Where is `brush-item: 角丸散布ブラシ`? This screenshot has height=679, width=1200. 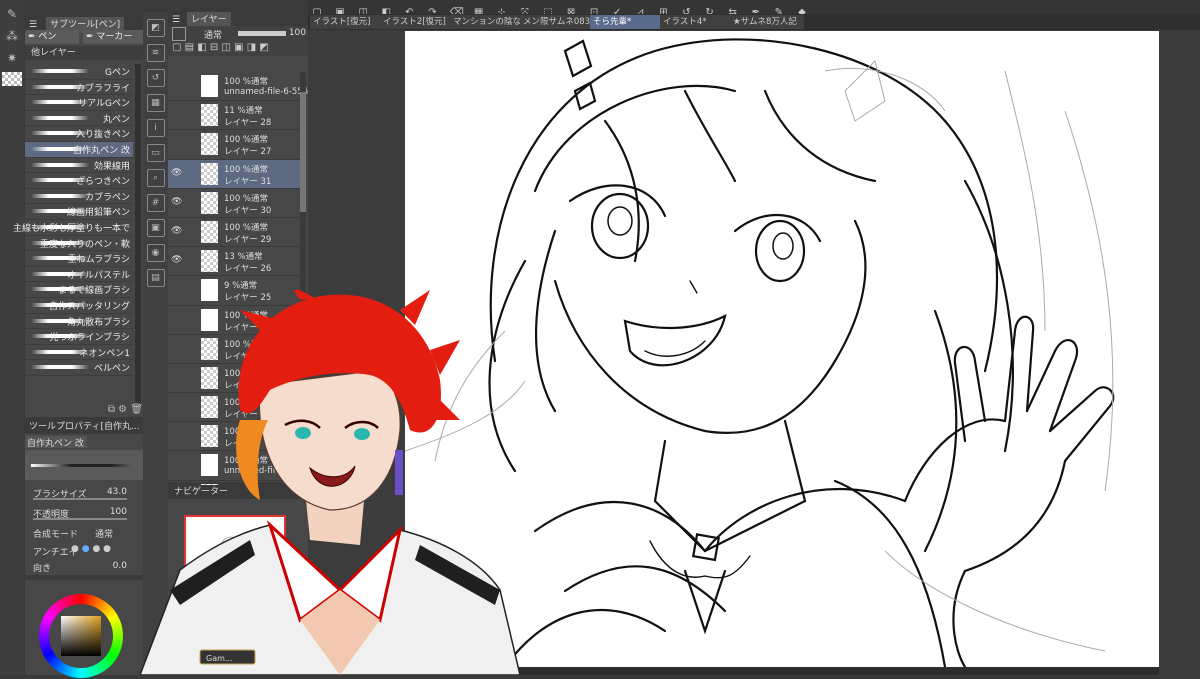 brush-item: 角丸散布ブラシ is located at coordinates (79, 322).